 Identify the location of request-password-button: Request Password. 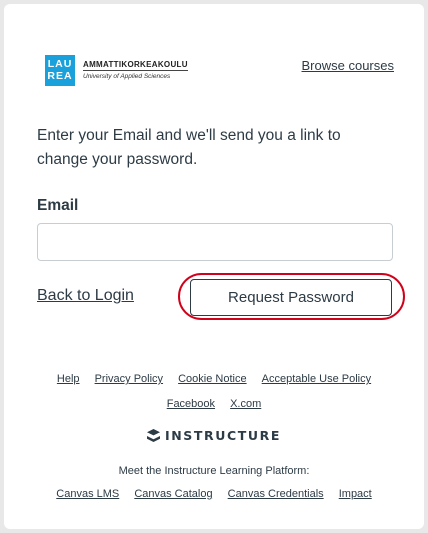
(291, 297).